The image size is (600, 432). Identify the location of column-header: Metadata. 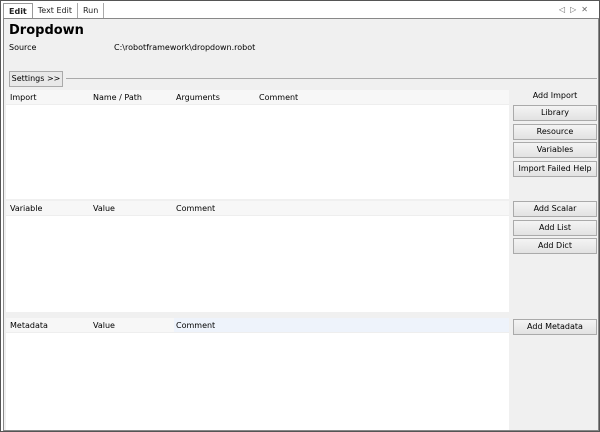
(29, 325).